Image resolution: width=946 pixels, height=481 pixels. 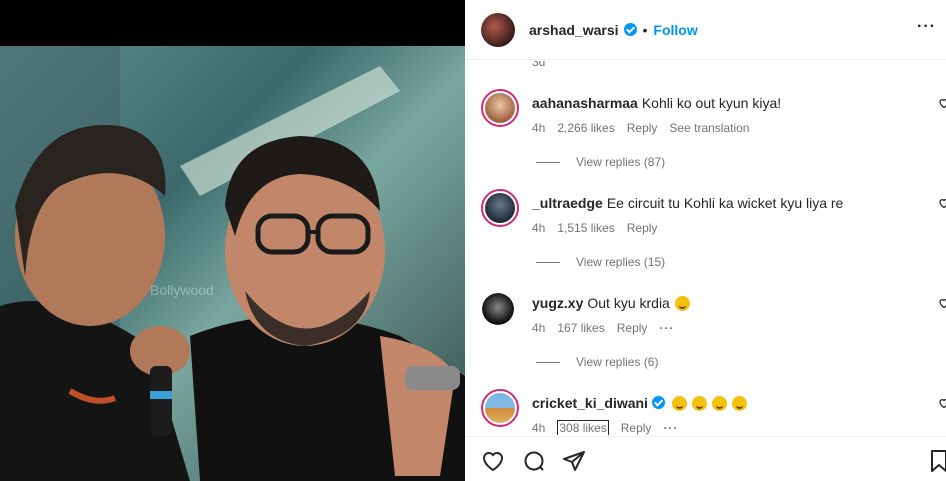 I want to click on commenter-username: yugz.xy, so click(x=557, y=303).